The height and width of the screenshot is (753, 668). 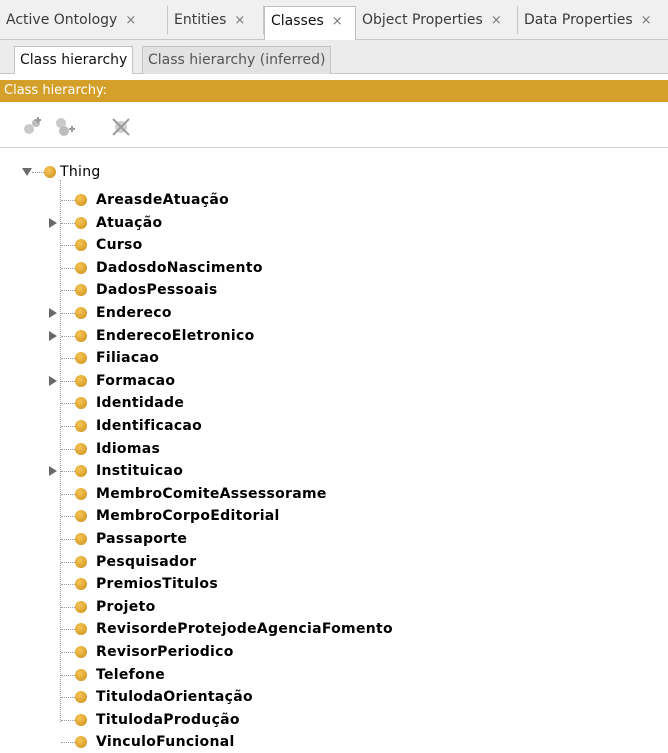 I want to click on tree-node-class: Atuação, so click(x=118, y=223).